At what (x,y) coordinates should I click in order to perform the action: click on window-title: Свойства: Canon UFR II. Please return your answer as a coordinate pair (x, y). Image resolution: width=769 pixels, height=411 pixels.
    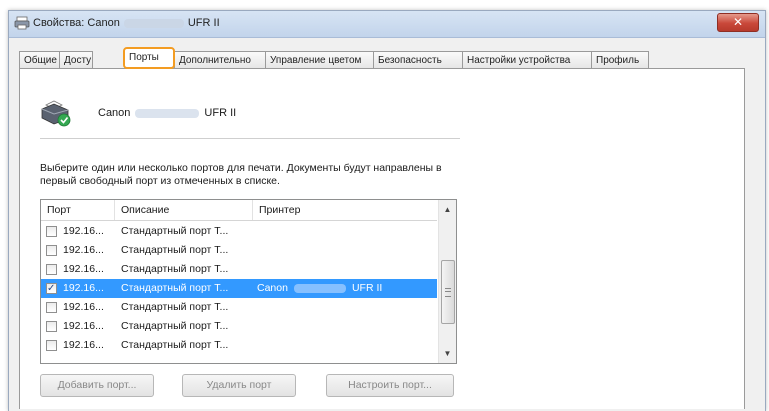
    Looking at the image, I should click on (126, 23).